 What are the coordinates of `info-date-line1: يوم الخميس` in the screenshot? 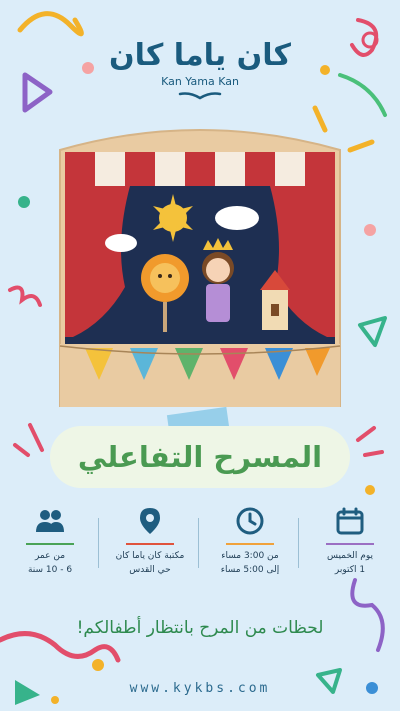 It's located at (350, 556).